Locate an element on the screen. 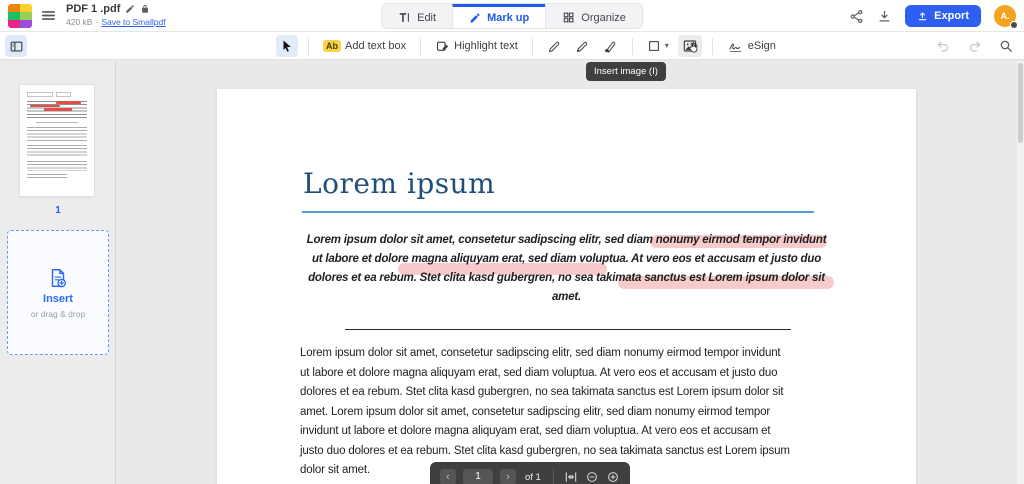 This screenshot has height=484, width=1024. zoom-out-icon is located at coordinates (592, 477).